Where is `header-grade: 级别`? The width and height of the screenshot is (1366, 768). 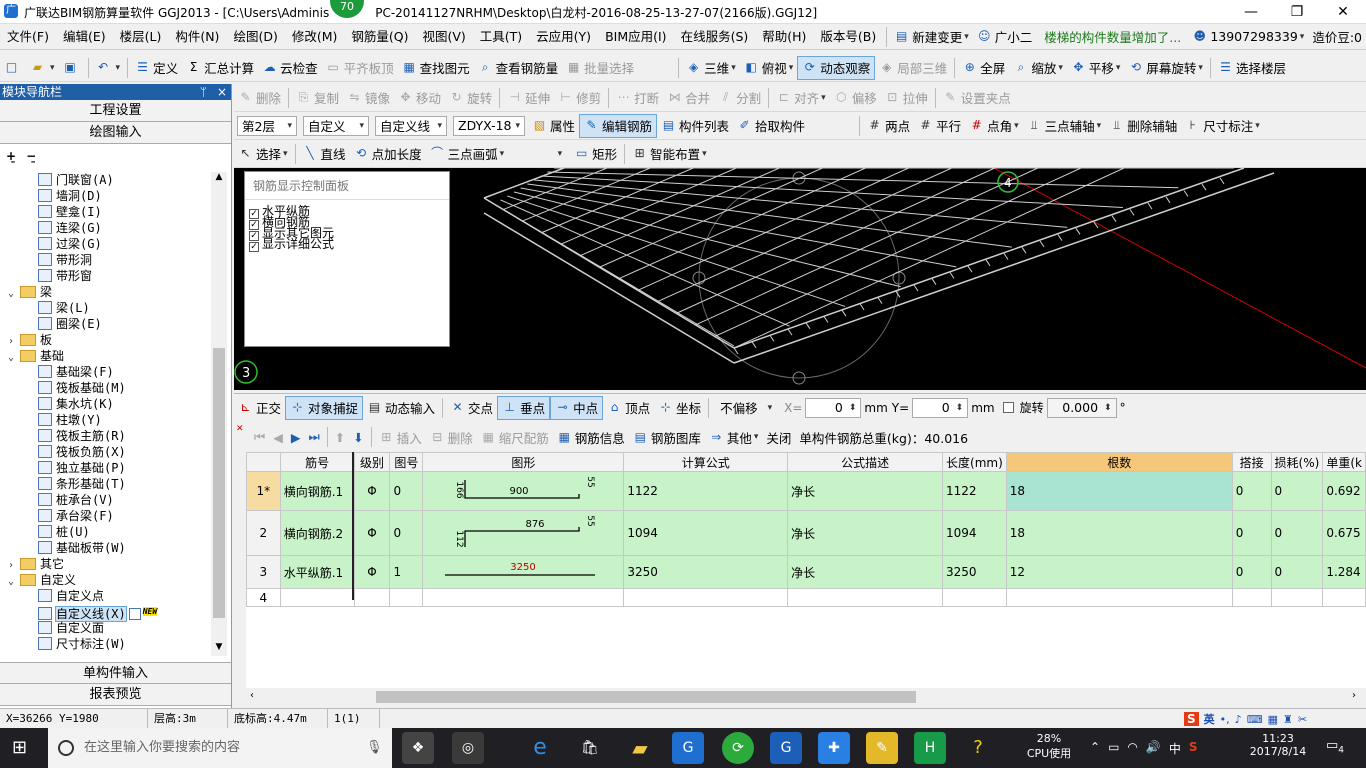 header-grade: 级别 is located at coordinates (372, 462).